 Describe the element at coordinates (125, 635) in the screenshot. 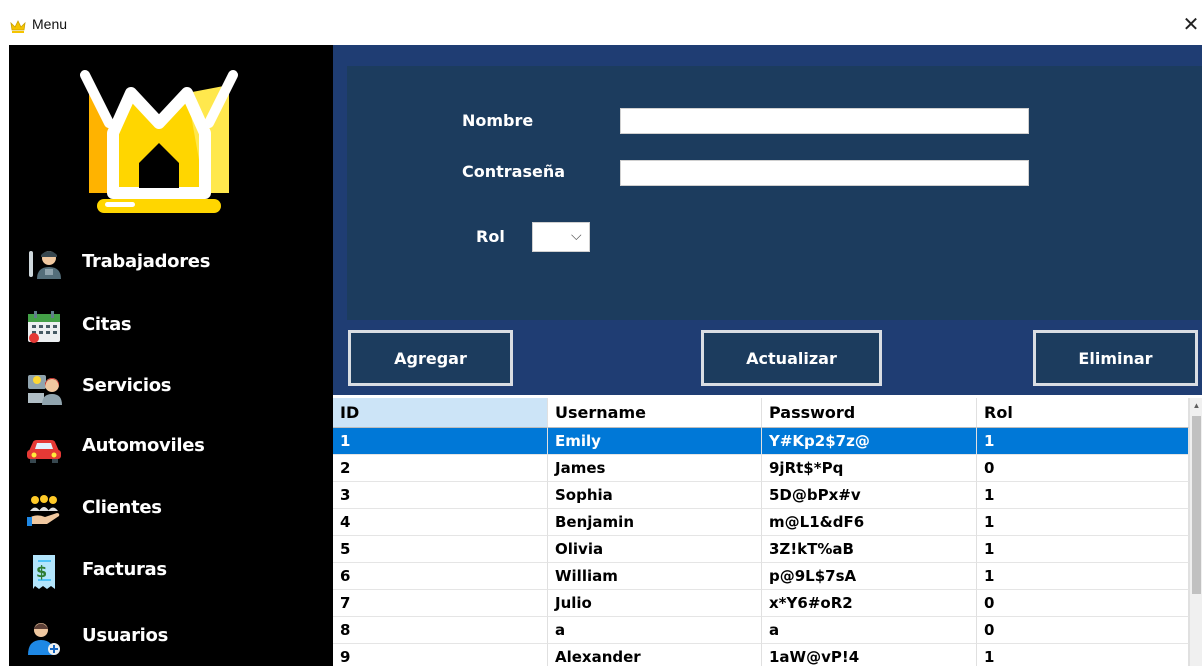

I see `sidebar-item-label: Usuarios` at that location.